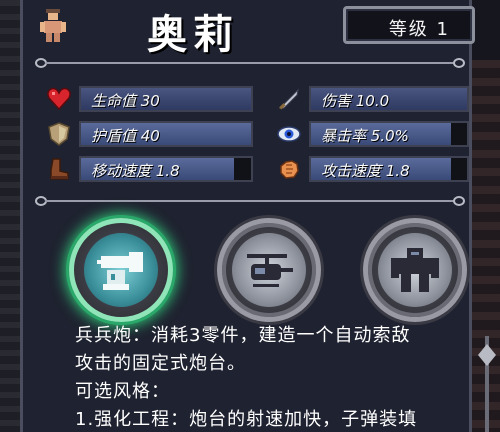  I want to click on skill-helicopter-button, so click(269, 270).